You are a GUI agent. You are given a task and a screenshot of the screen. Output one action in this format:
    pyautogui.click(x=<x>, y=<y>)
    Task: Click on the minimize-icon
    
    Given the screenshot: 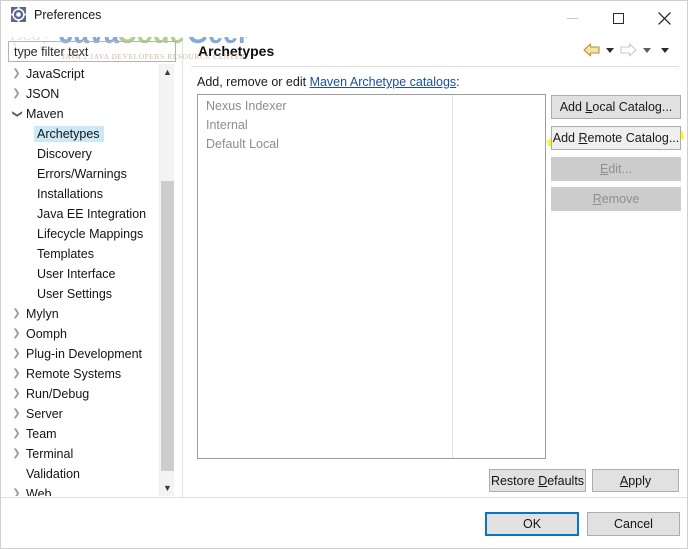 What is the action you would take?
    pyautogui.click(x=572, y=18)
    